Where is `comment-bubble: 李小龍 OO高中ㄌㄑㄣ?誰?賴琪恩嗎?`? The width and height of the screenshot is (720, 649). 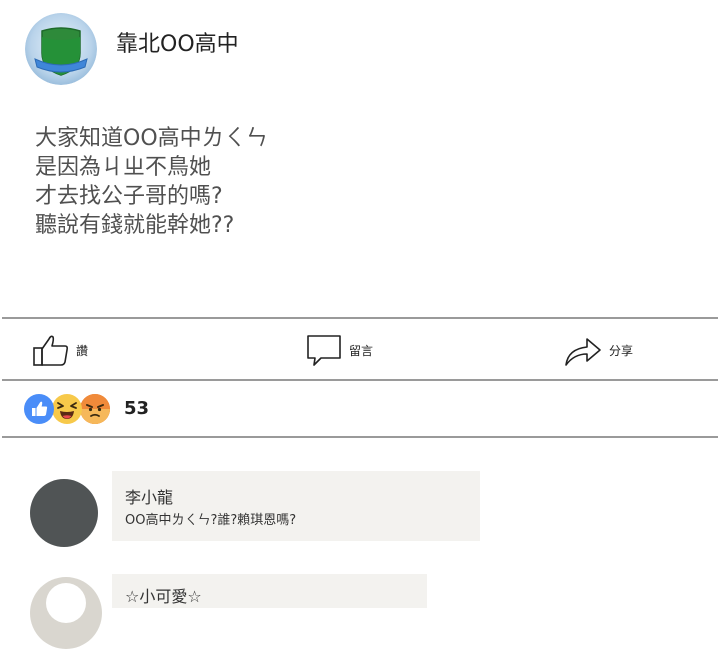 comment-bubble: 李小龍 OO高中ㄌㄑㄣ?誰?賴琪恩嗎? is located at coordinates (296, 506).